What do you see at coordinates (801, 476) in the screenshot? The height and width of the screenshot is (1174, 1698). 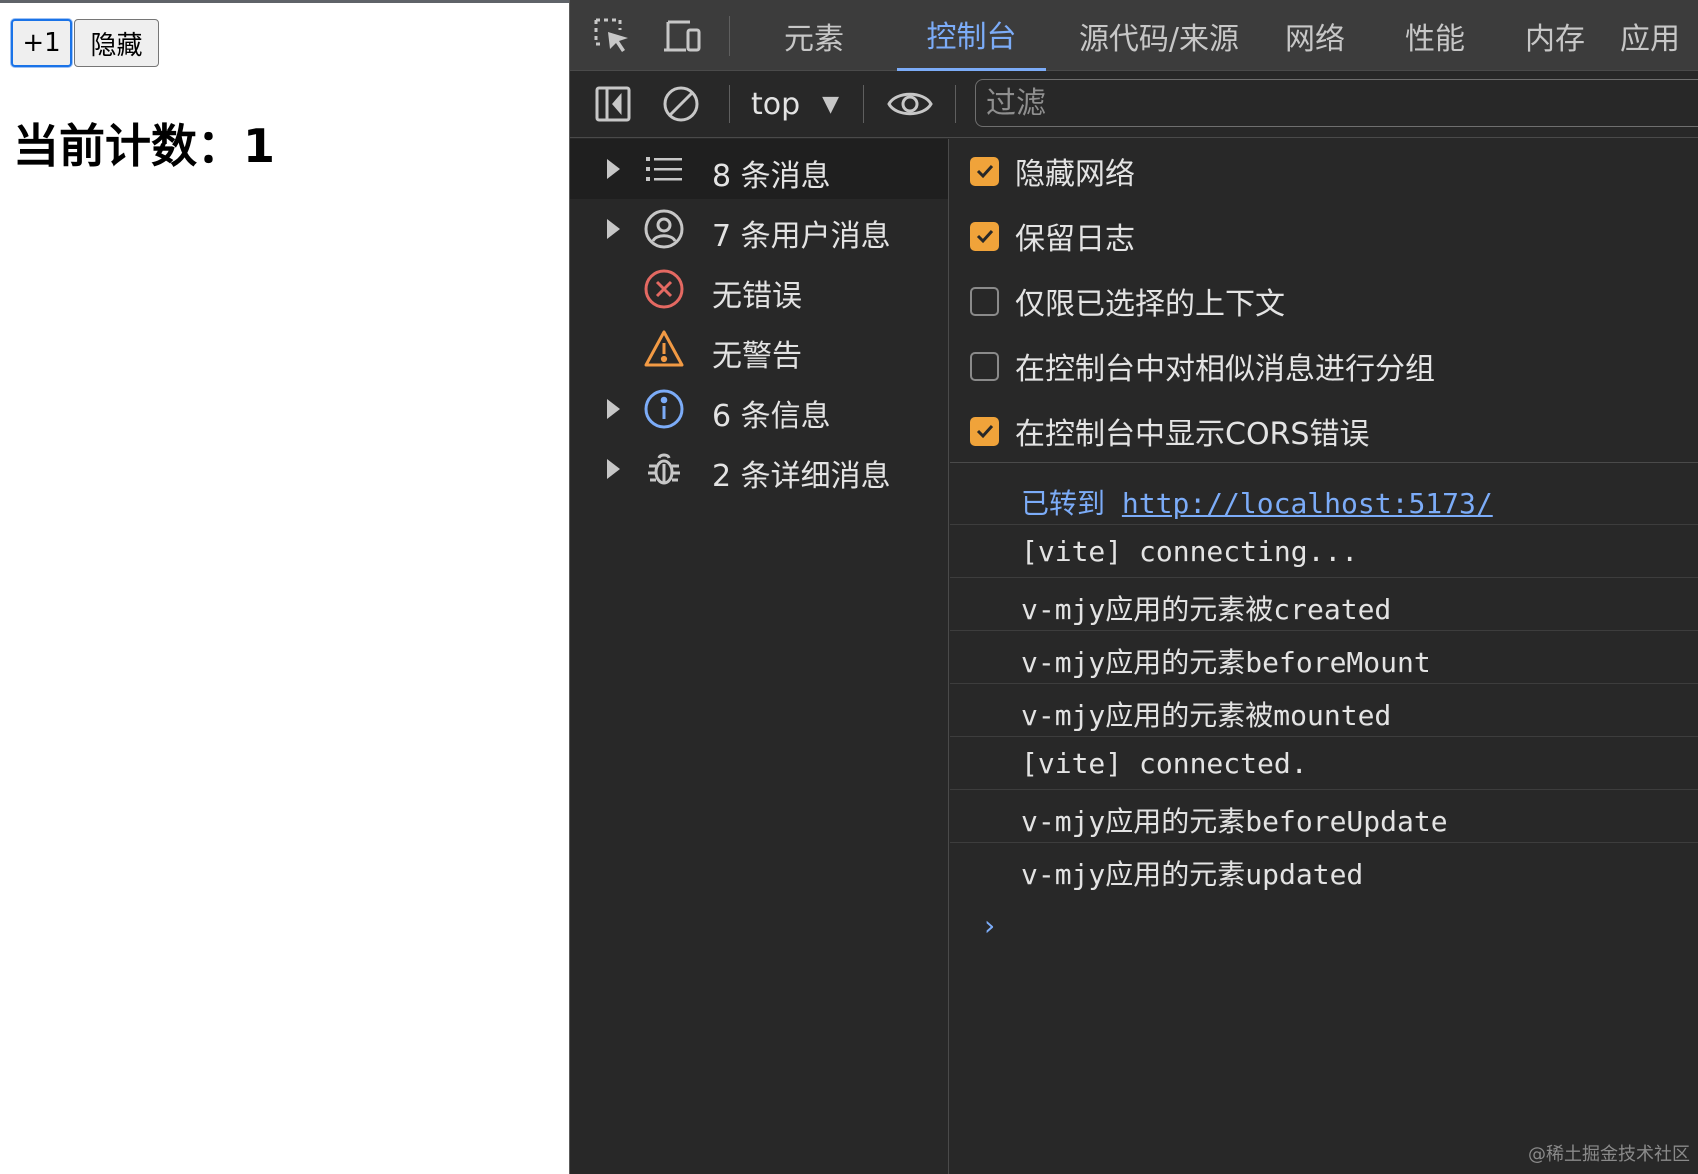 I see `sidebar-item-label: 2 条详细消息` at bounding box center [801, 476].